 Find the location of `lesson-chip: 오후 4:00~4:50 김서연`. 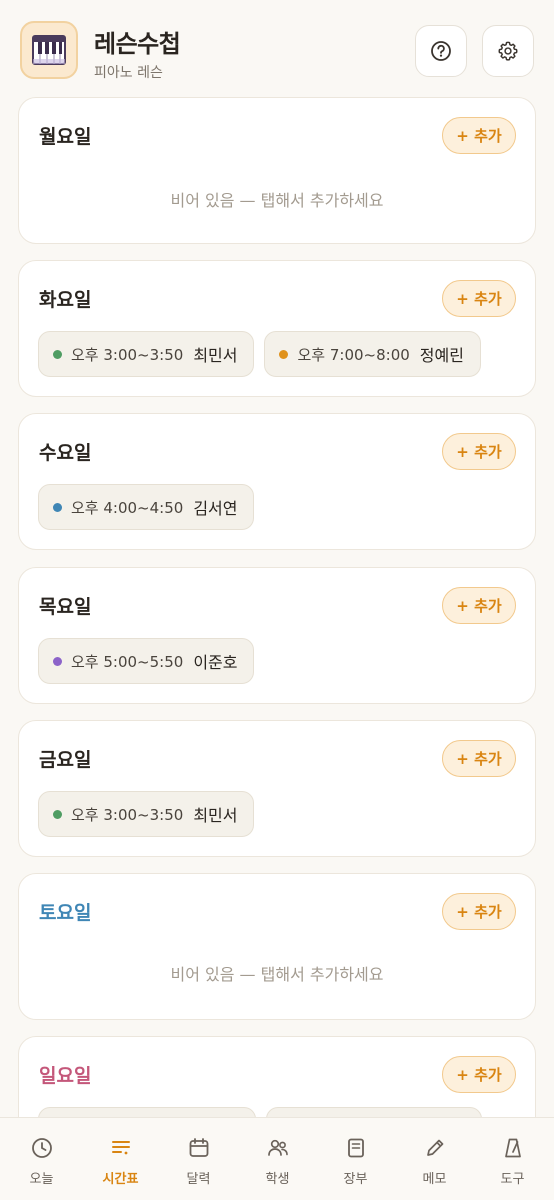

lesson-chip: 오후 4:00~4:50 김서연 is located at coordinates (146, 507).